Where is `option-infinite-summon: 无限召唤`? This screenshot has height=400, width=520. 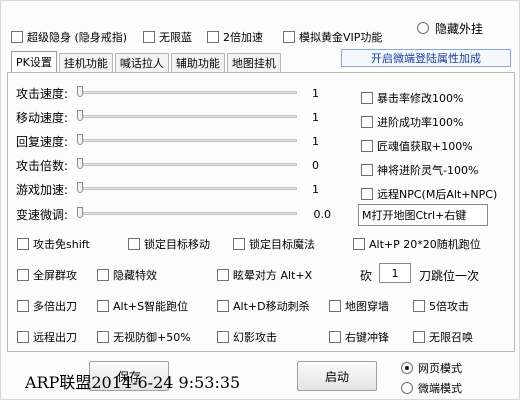 option-infinite-summon: 无限召唤 is located at coordinates (443, 337).